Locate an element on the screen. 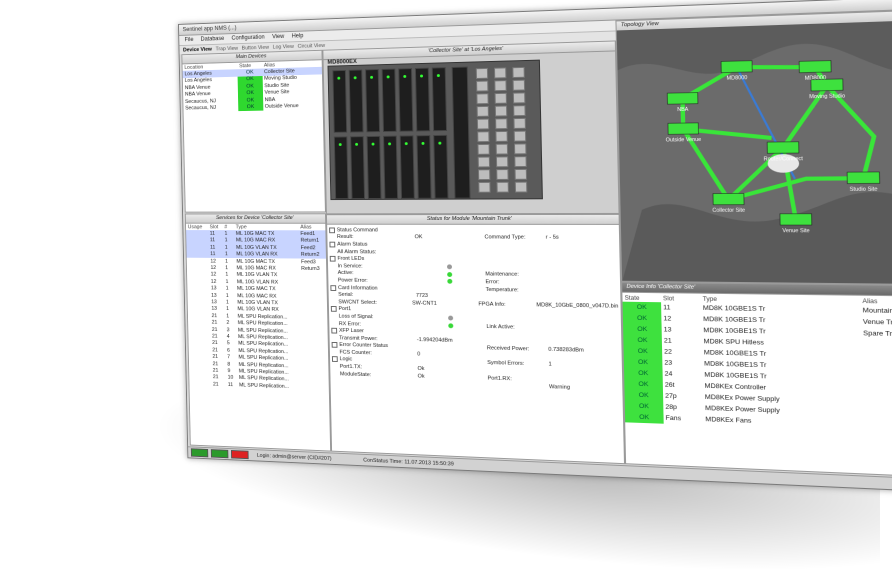 The image size is (892, 582). tab-log-view: Log View is located at coordinates (283, 47).